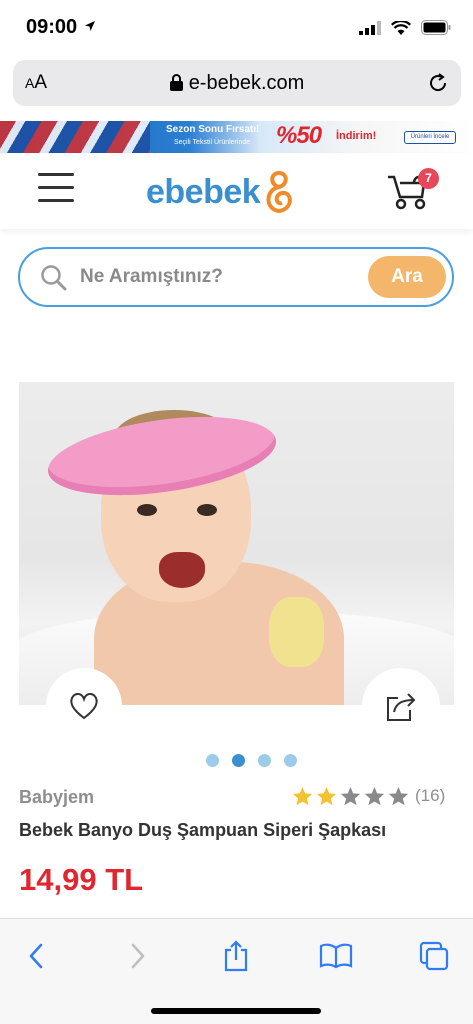 The width and height of the screenshot is (473, 1024). What do you see at coordinates (430, 137) in the screenshot?
I see `banner-cta-button: Ürünleri İncele` at bounding box center [430, 137].